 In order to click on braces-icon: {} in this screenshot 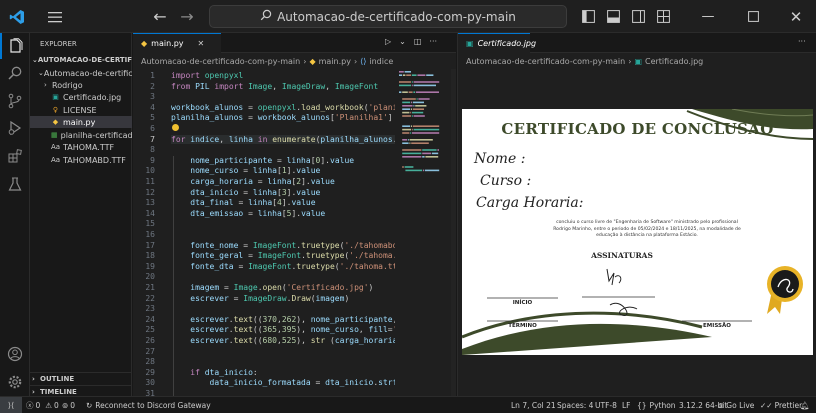, I will do `click(642, 405)`.